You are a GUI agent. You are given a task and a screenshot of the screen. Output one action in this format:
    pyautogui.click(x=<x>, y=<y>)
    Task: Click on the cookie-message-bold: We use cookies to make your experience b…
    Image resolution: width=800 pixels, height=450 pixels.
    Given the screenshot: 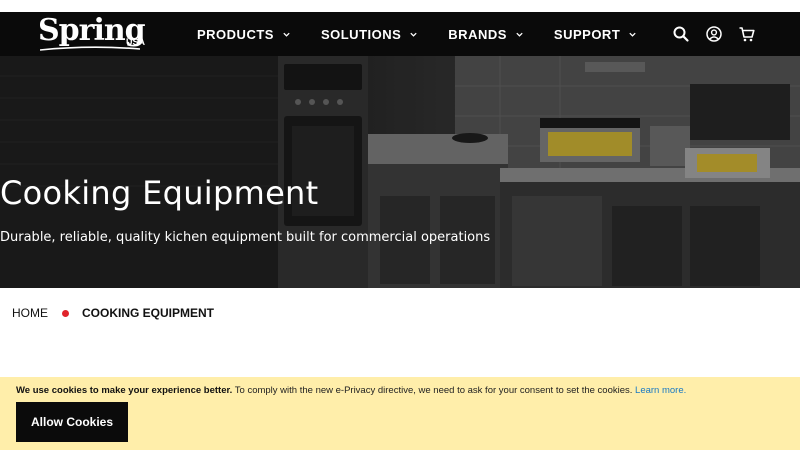 What is the action you would take?
    pyautogui.click(x=124, y=390)
    